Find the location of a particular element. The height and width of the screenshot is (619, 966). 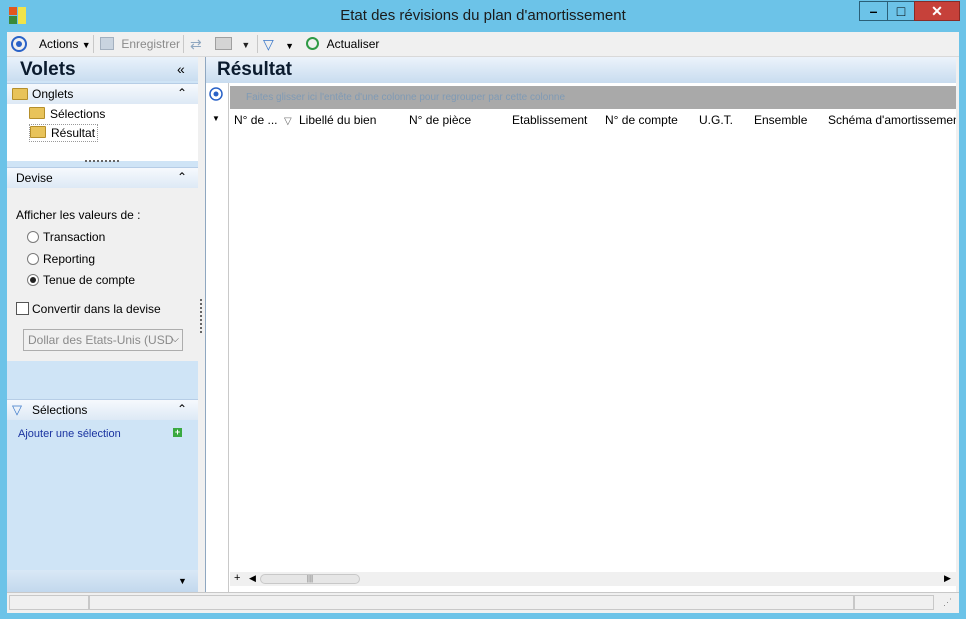

tree-item-label: Résultat is located at coordinates (73, 133).